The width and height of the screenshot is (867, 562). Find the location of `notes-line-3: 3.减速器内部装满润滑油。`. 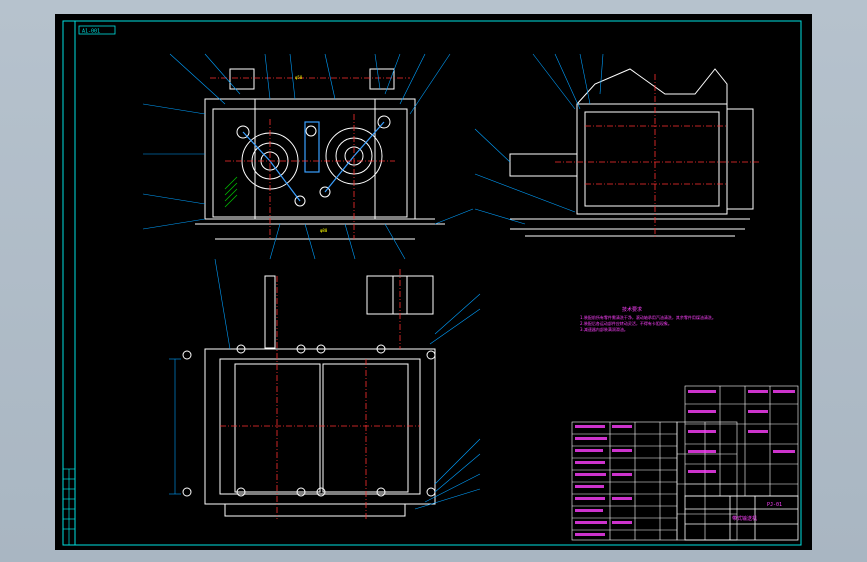

notes-line-3: 3.减速器内部装满润滑油。 is located at coordinates (604, 329).